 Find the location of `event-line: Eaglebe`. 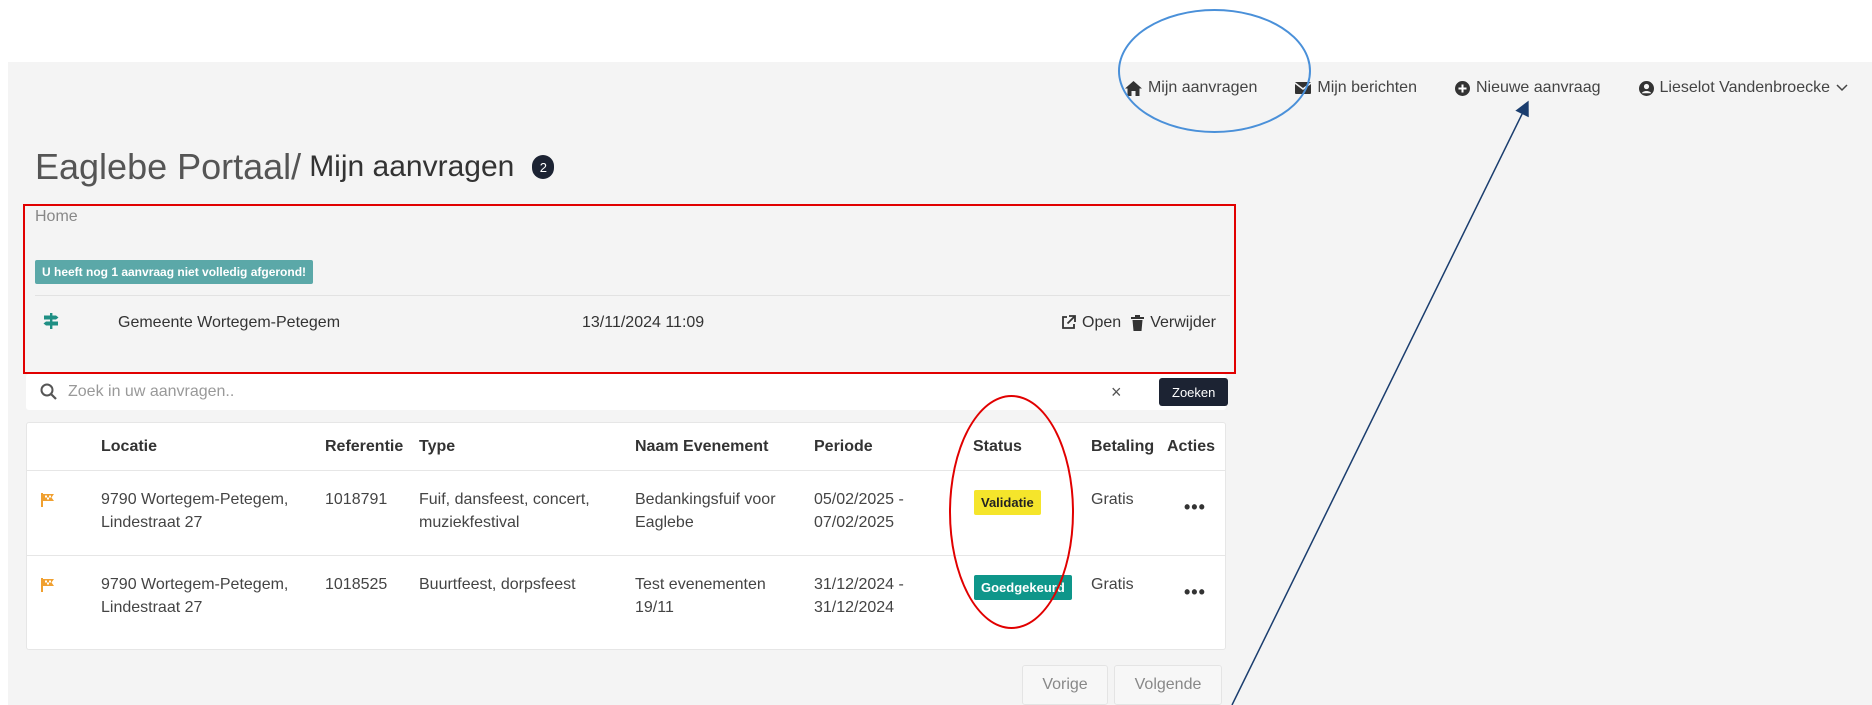

event-line: Eaglebe is located at coordinates (664, 522).